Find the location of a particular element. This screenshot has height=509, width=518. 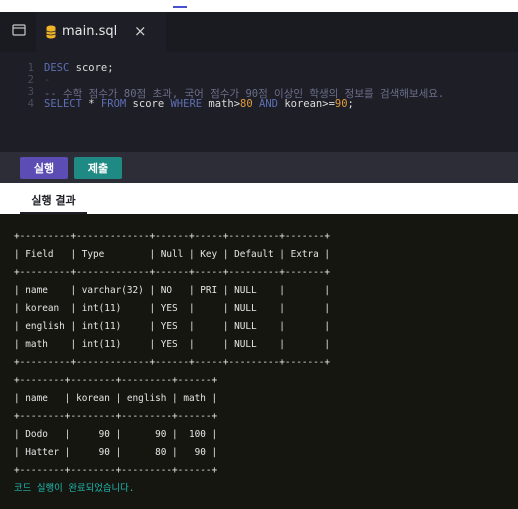

sql-identifier: score; is located at coordinates (94, 68).